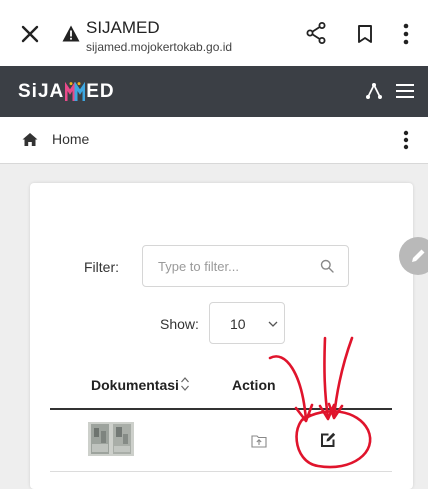 This screenshot has height=489, width=428. What do you see at coordinates (214, 33) in the screenshot?
I see `browser-toolbar: SIJAMED sijamed.mojokertokab.go.id` at bounding box center [214, 33].